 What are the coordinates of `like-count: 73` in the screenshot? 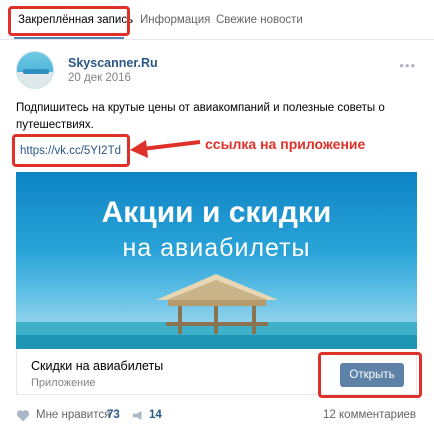 It's located at (113, 415).